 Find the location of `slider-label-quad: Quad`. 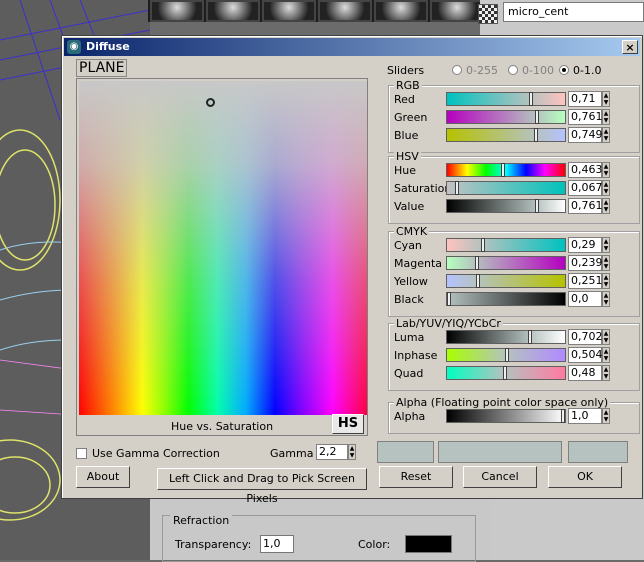

slider-label-quad: Quad is located at coordinates (409, 373).